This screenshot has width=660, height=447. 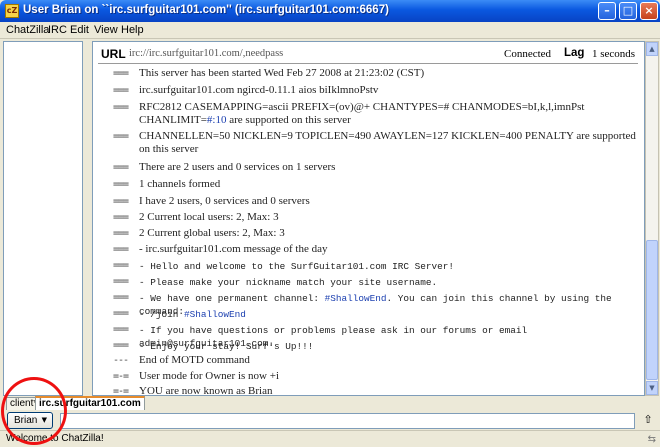 What do you see at coordinates (628, 11) in the screenshot?
I see `maximize-button: □` at bounding box center [628, 11].